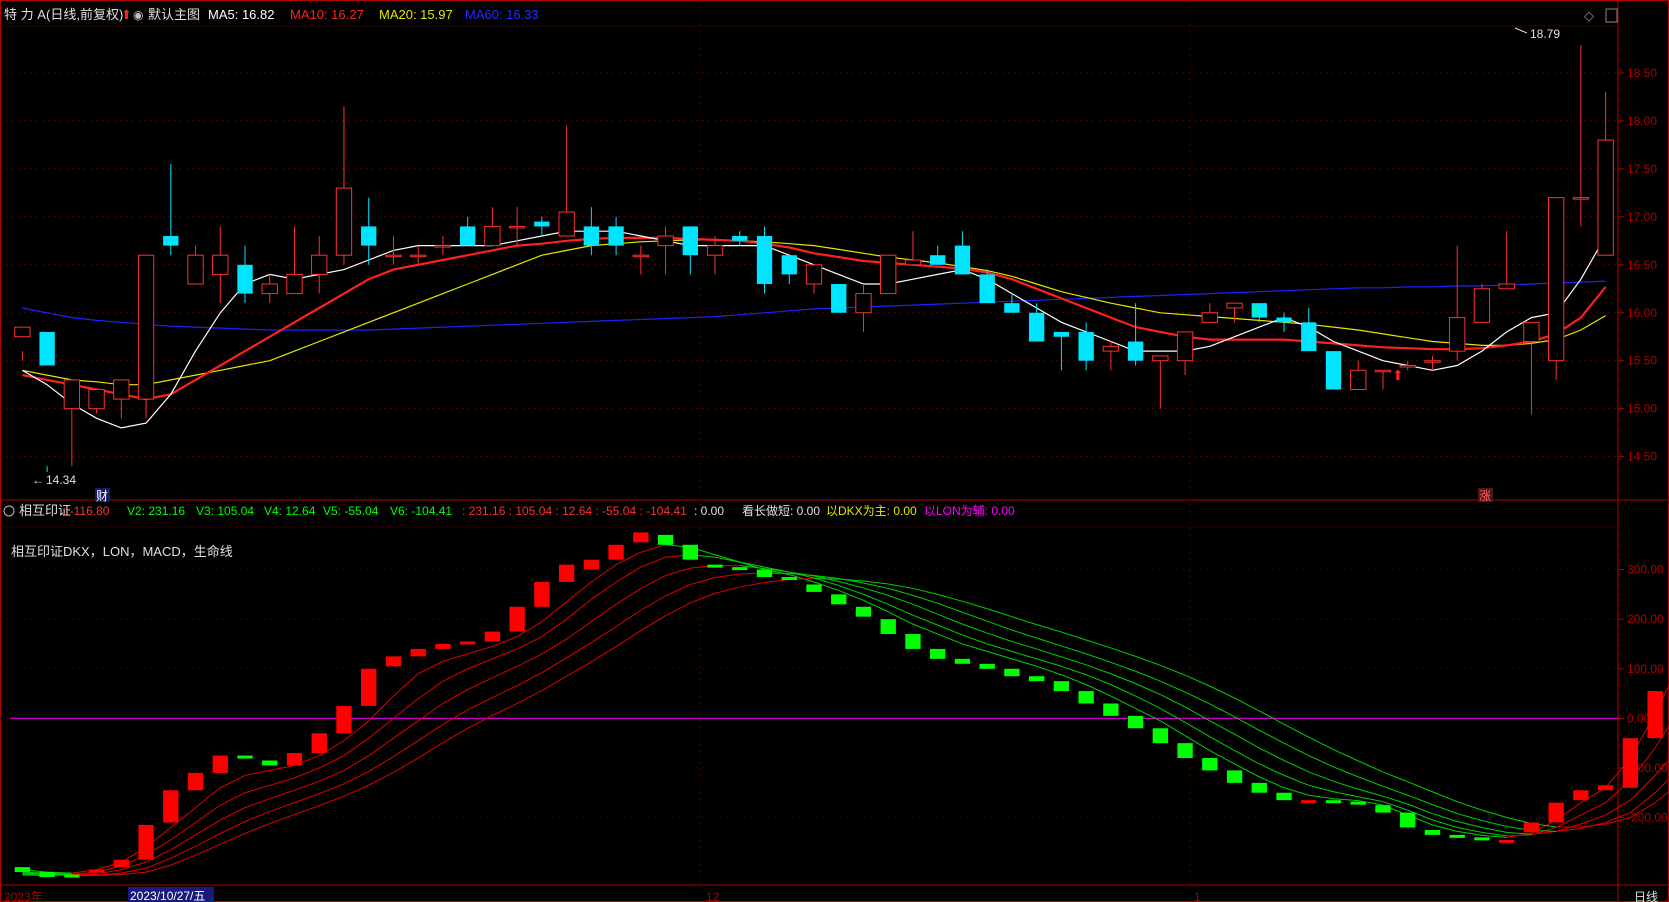 The width and height of the screenshot is (1669, 902). What do you see at coordinates (25, 14) in the screenshot?
I see `stock-name: 特 力 A` at bounding box center [25, 14].